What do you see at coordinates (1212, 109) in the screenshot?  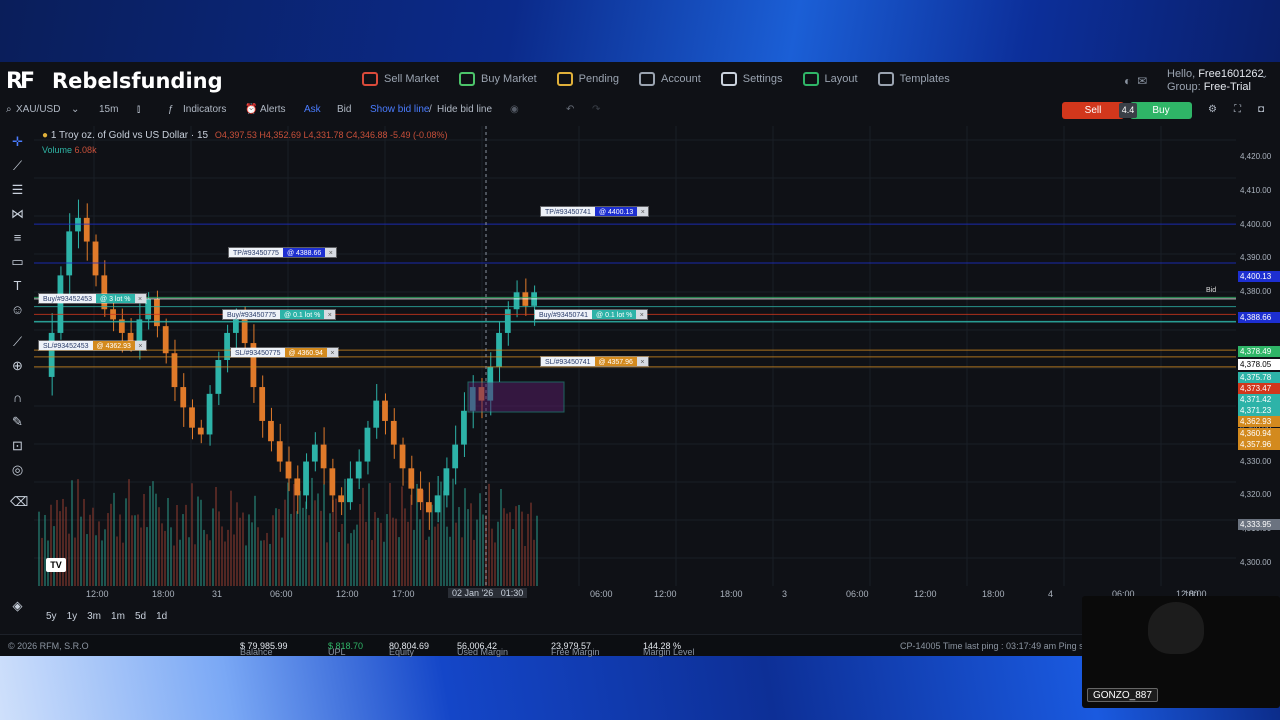 I see `settings-gear-icon: ⚙` at bounding box center [1212, 109].